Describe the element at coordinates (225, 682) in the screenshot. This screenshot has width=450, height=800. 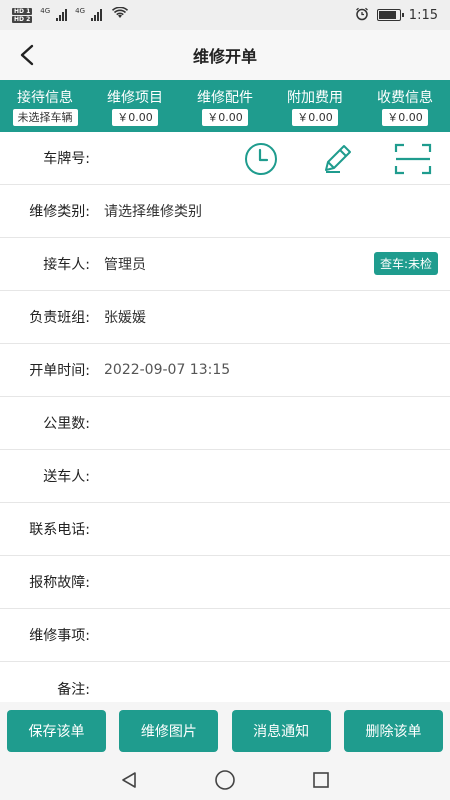
I see `remark-row: 备注:` at that location.